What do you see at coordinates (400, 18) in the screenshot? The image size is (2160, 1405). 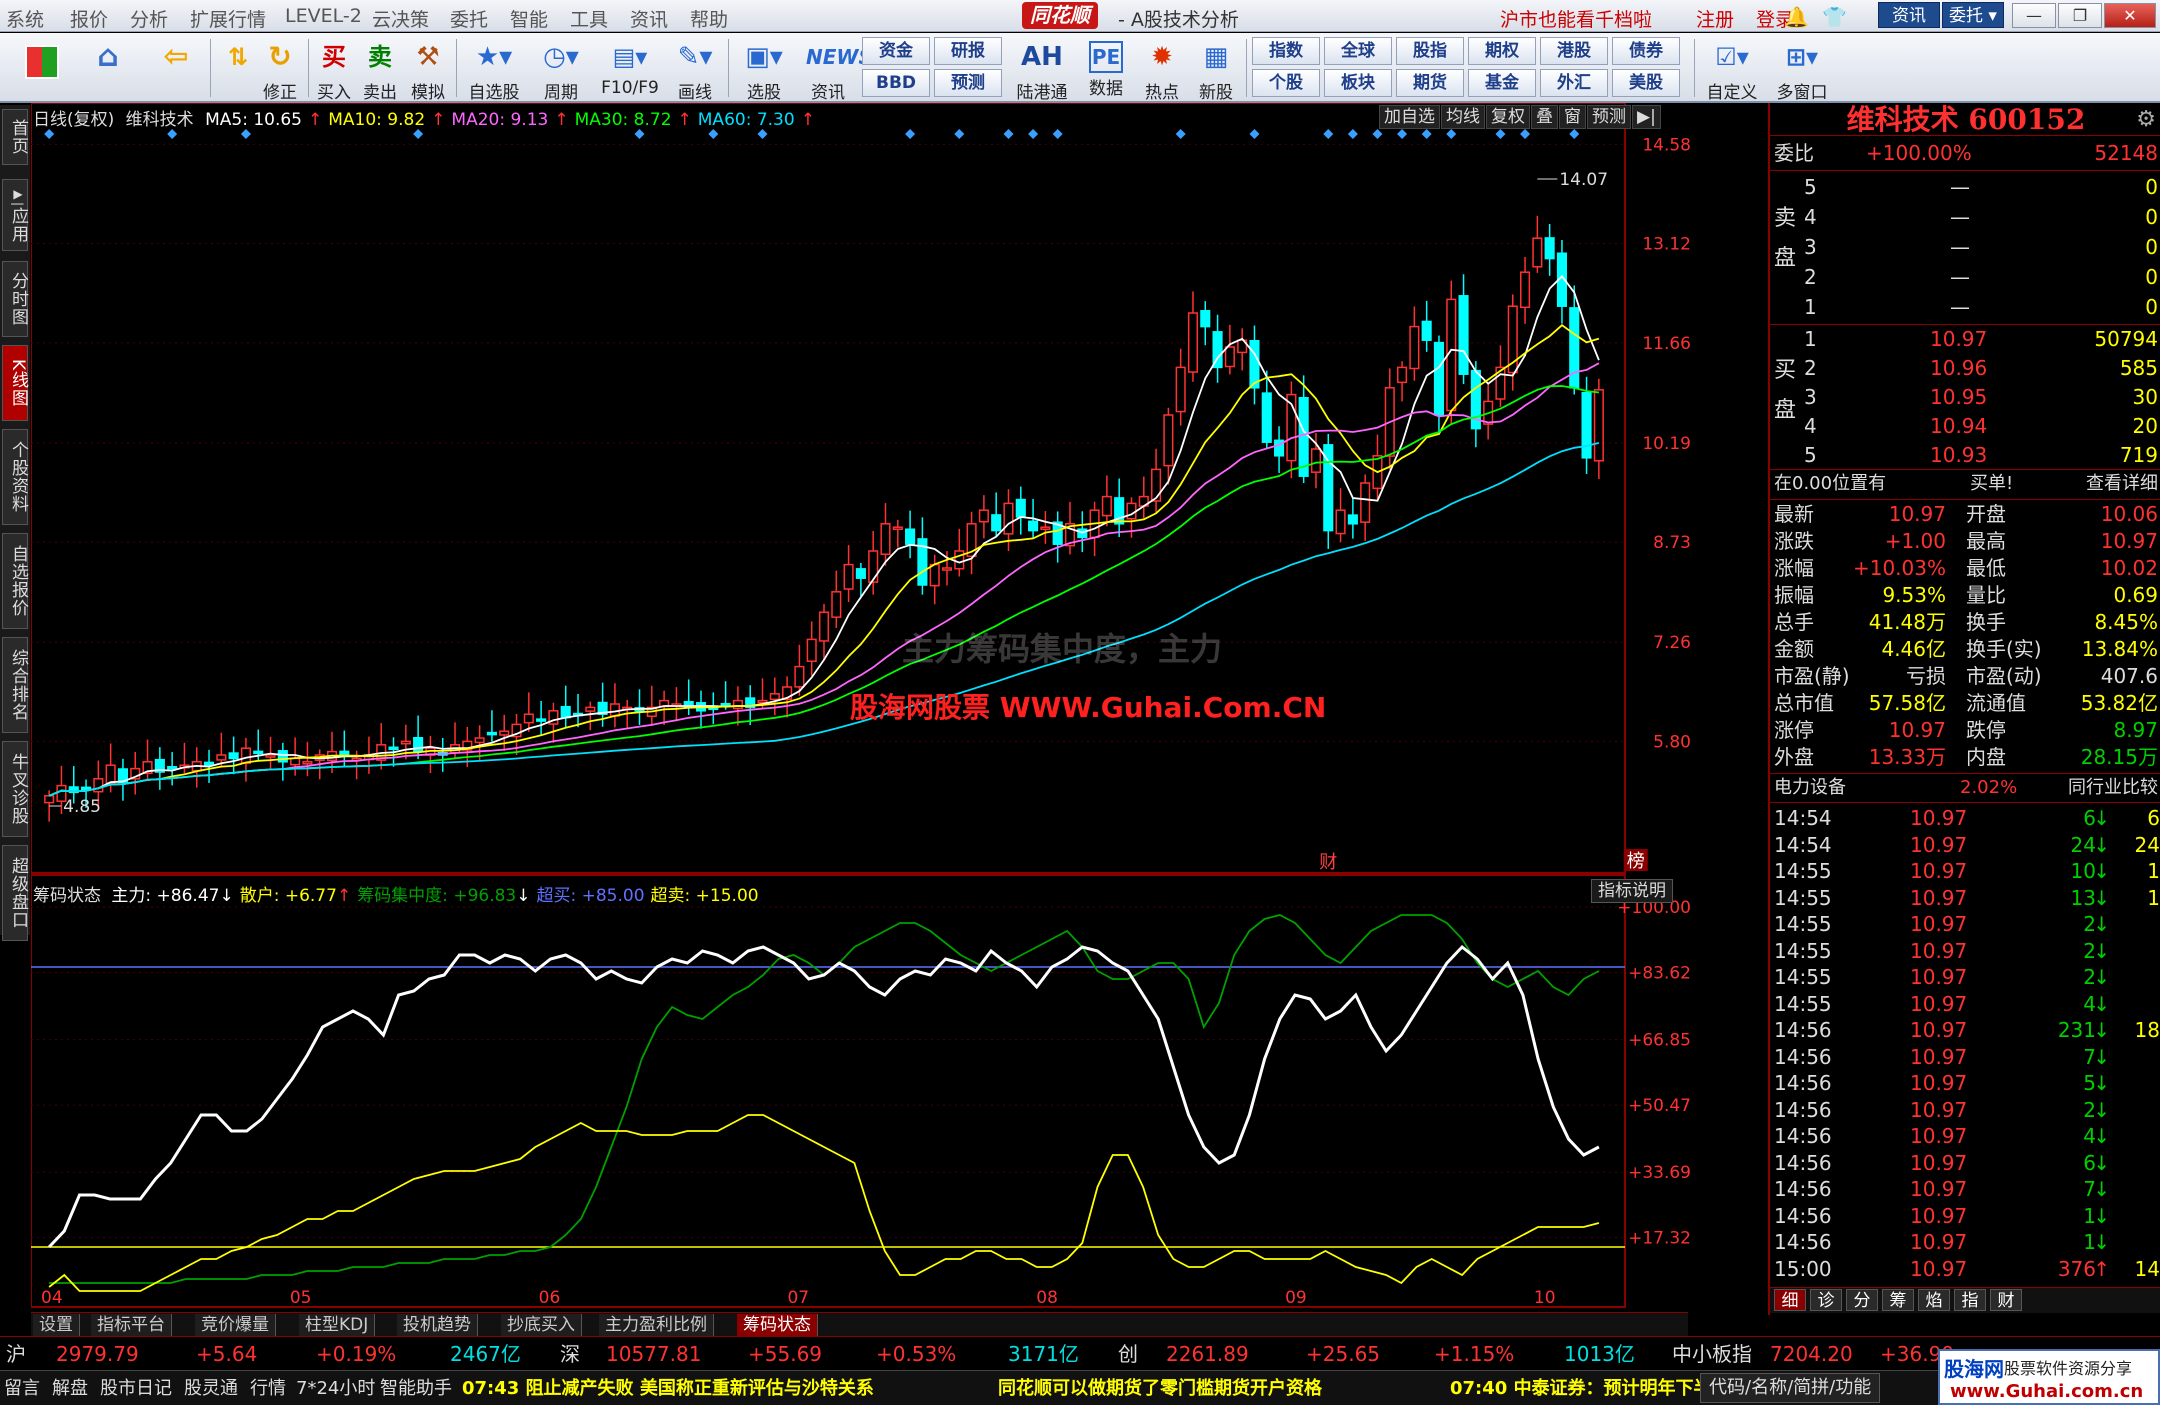 I see `menu-cloud: 云决策` at bounding box center [400, 18].